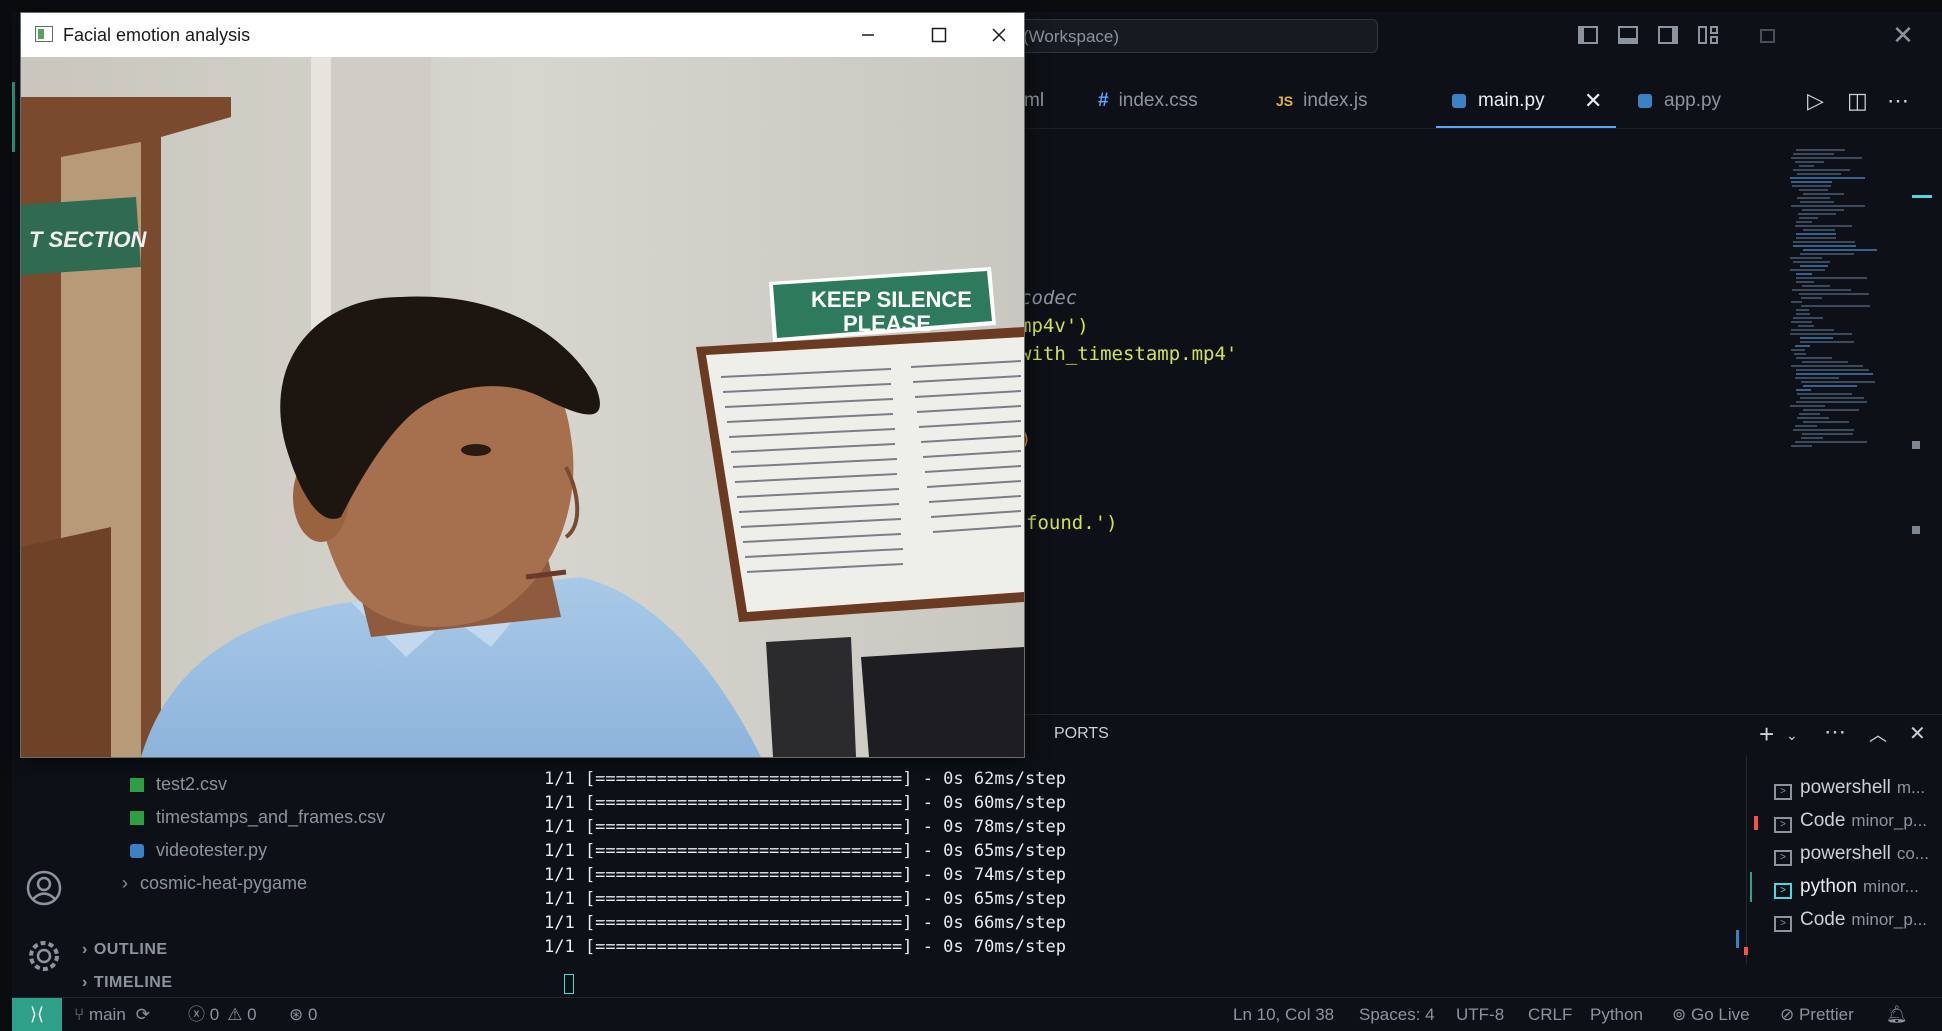 This screenshot has width=1942, height=1031. I want to click on timeline-section: › TIMELINE, so click(127, 983).